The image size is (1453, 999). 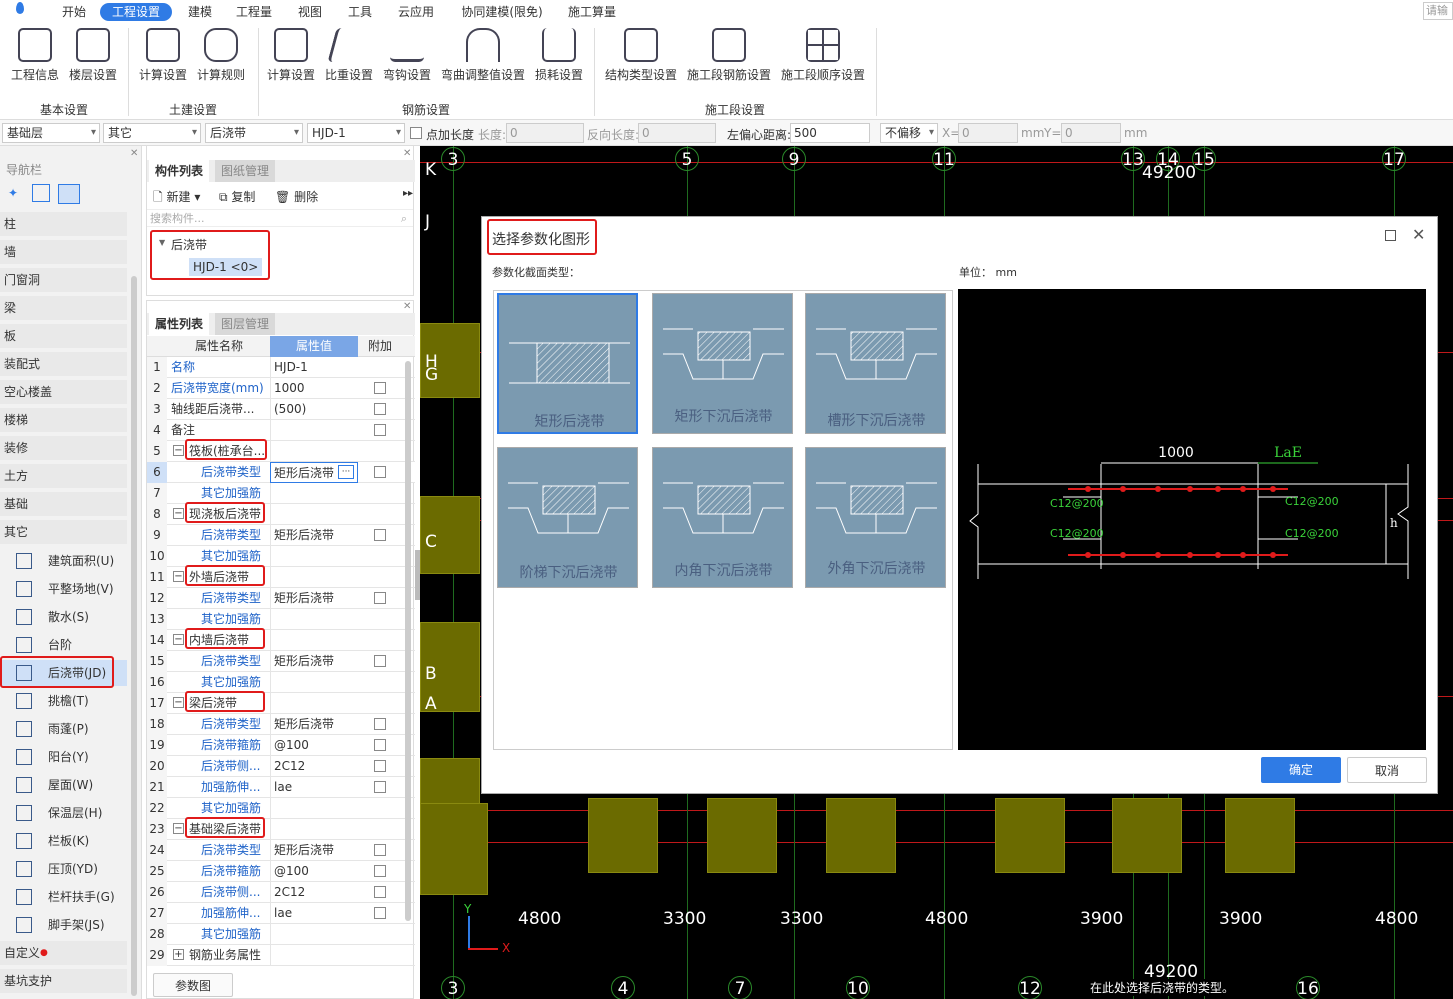 What do you see at coordinates (179, 171) in the screenshot?
I see `tab-component-list: 构件列表` at bounding box center [179, 171].